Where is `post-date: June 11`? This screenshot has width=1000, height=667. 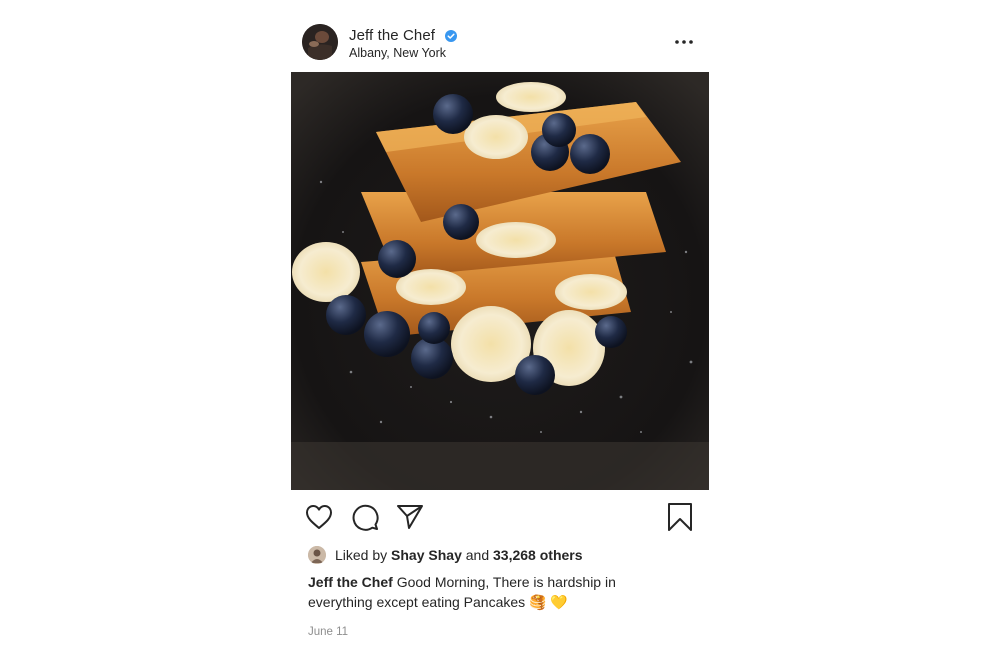
post-date: June 11 is located at coordinates (328, 632).